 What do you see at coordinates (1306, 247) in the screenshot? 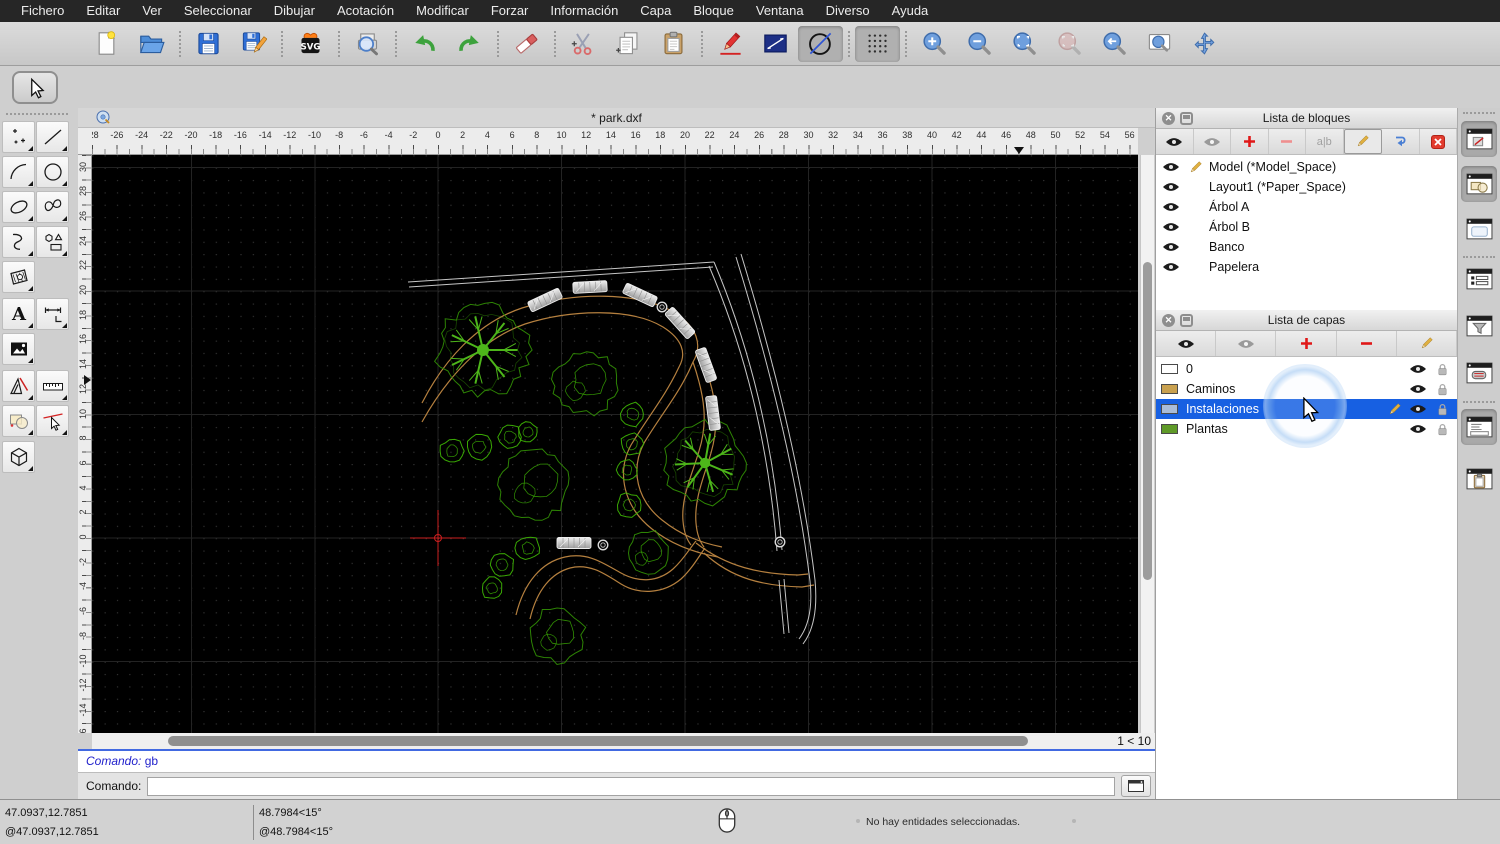
I see `block-row-banco: Banco` at bounding box center [1306, 247].